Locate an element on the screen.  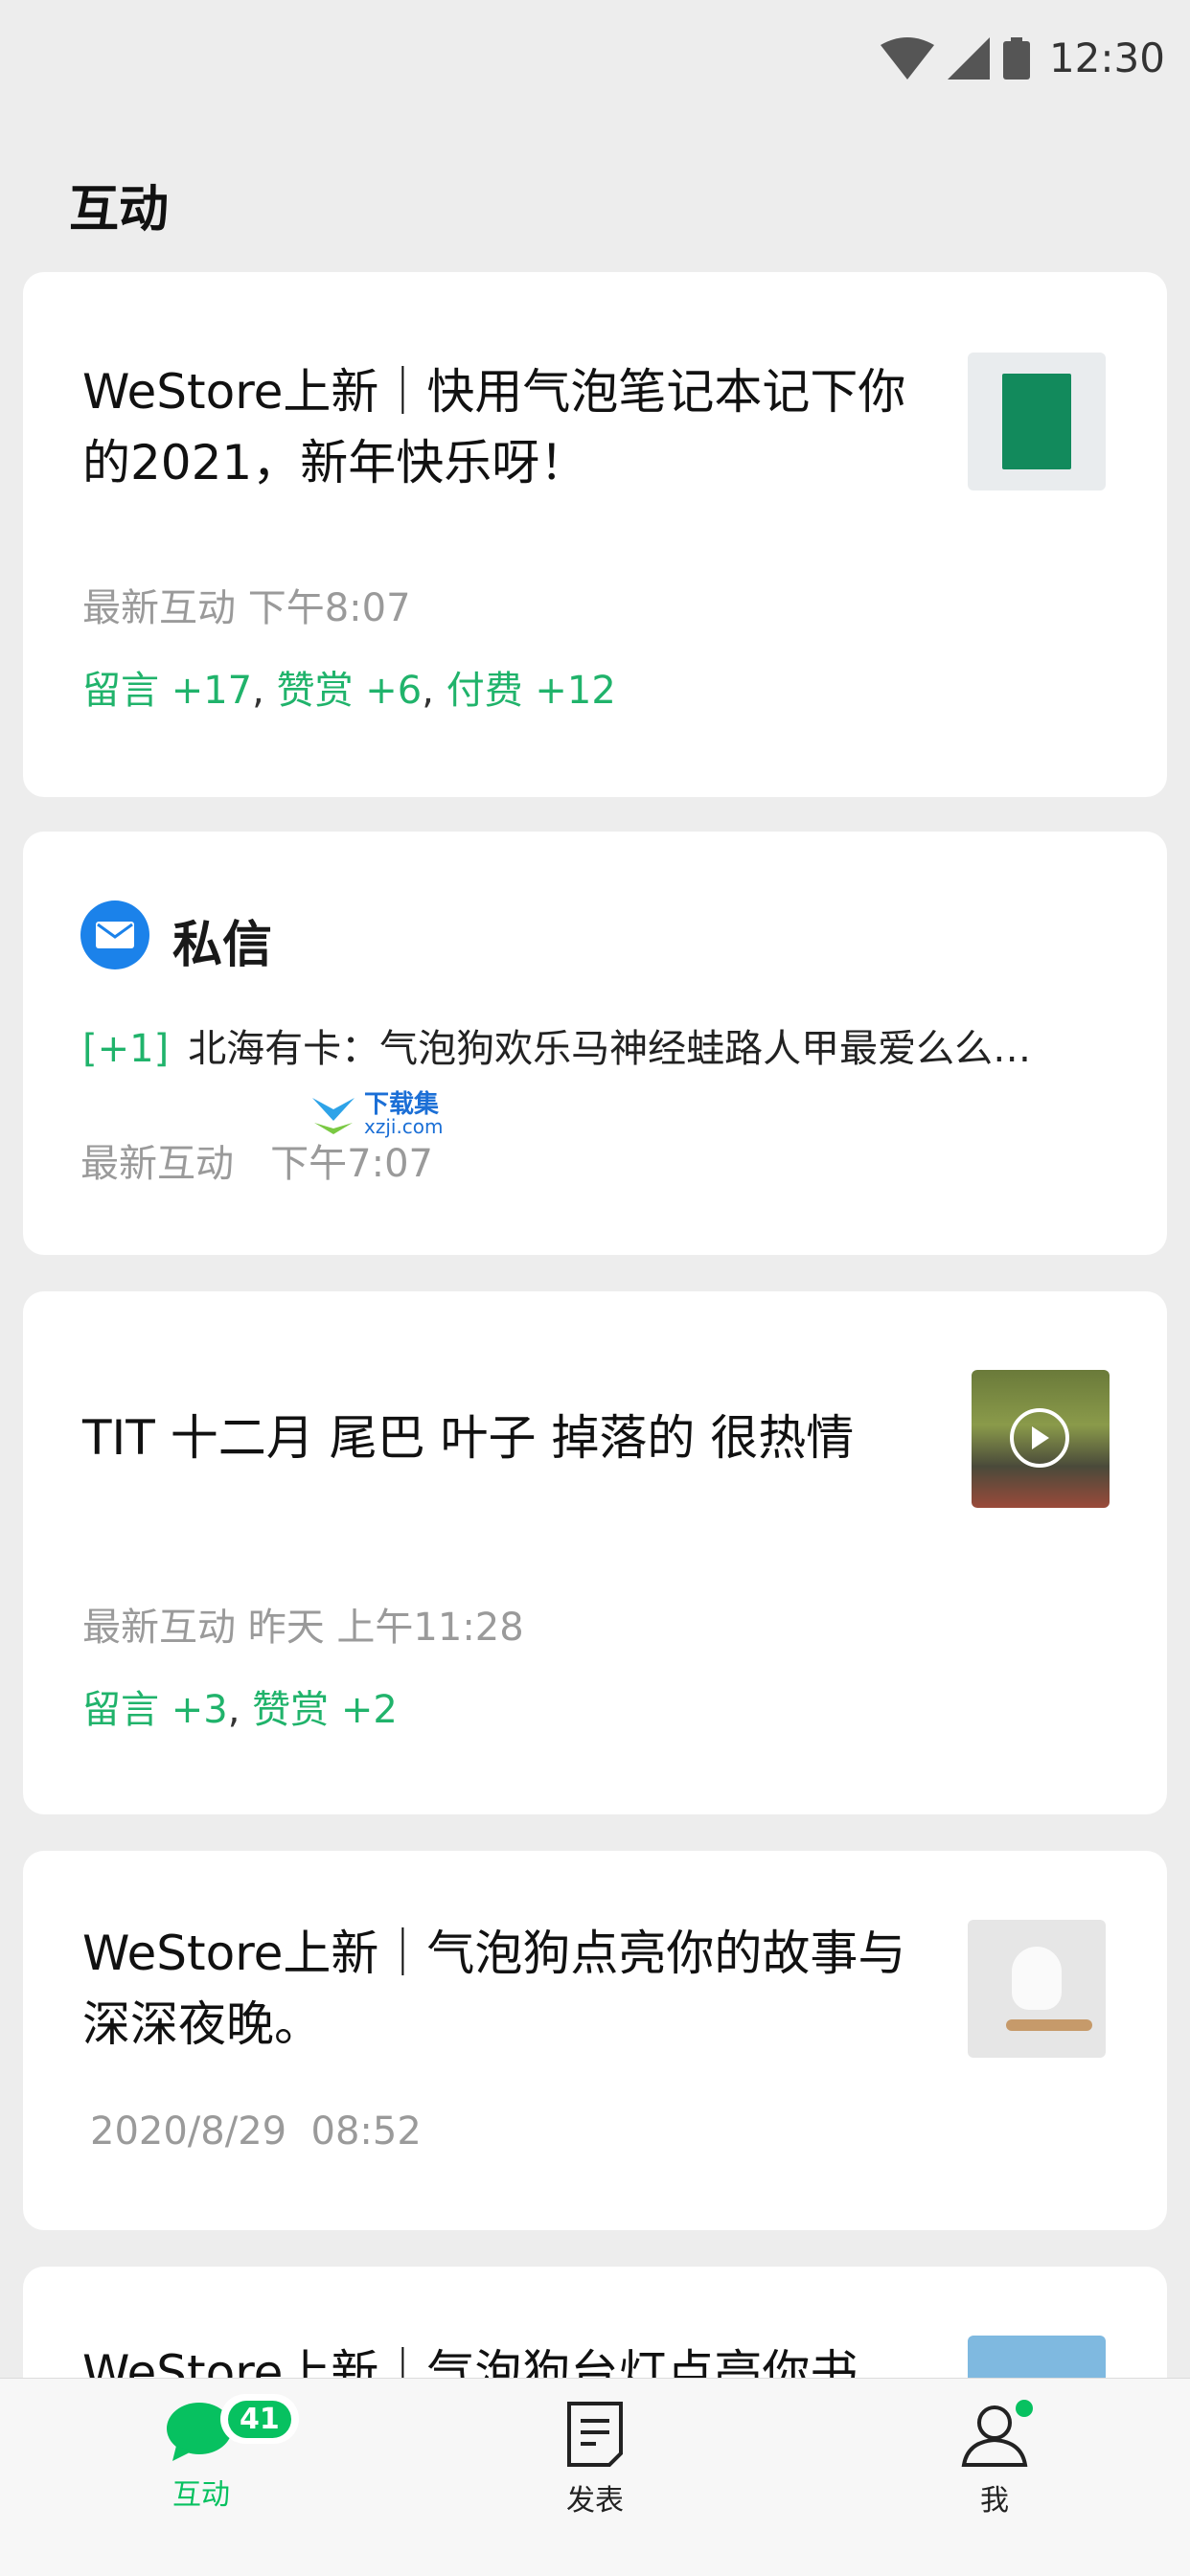
interaction-stats: 留言 +17, 赞赏 +6, 付费 +12 is located at coordinates (349, 691).